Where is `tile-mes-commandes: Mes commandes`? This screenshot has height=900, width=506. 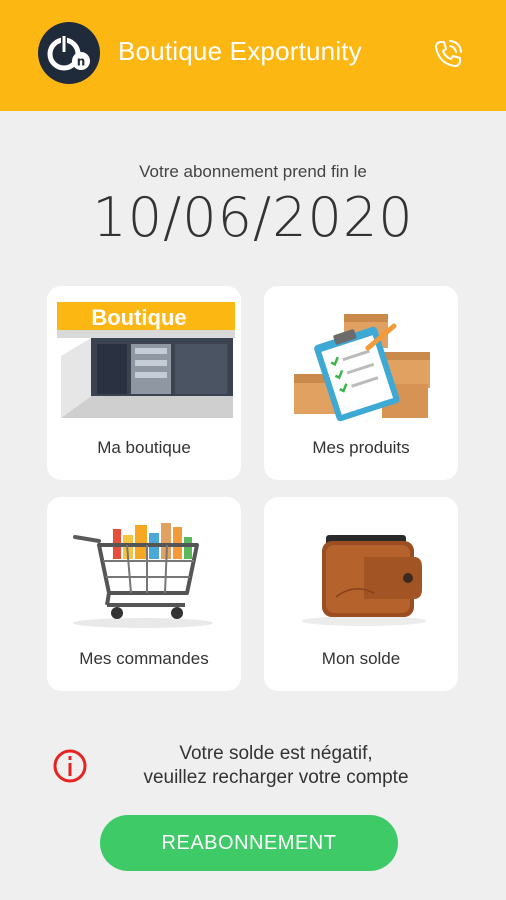 tile-mes-commandes: Mes commandes is located at coordinates (144, 594).